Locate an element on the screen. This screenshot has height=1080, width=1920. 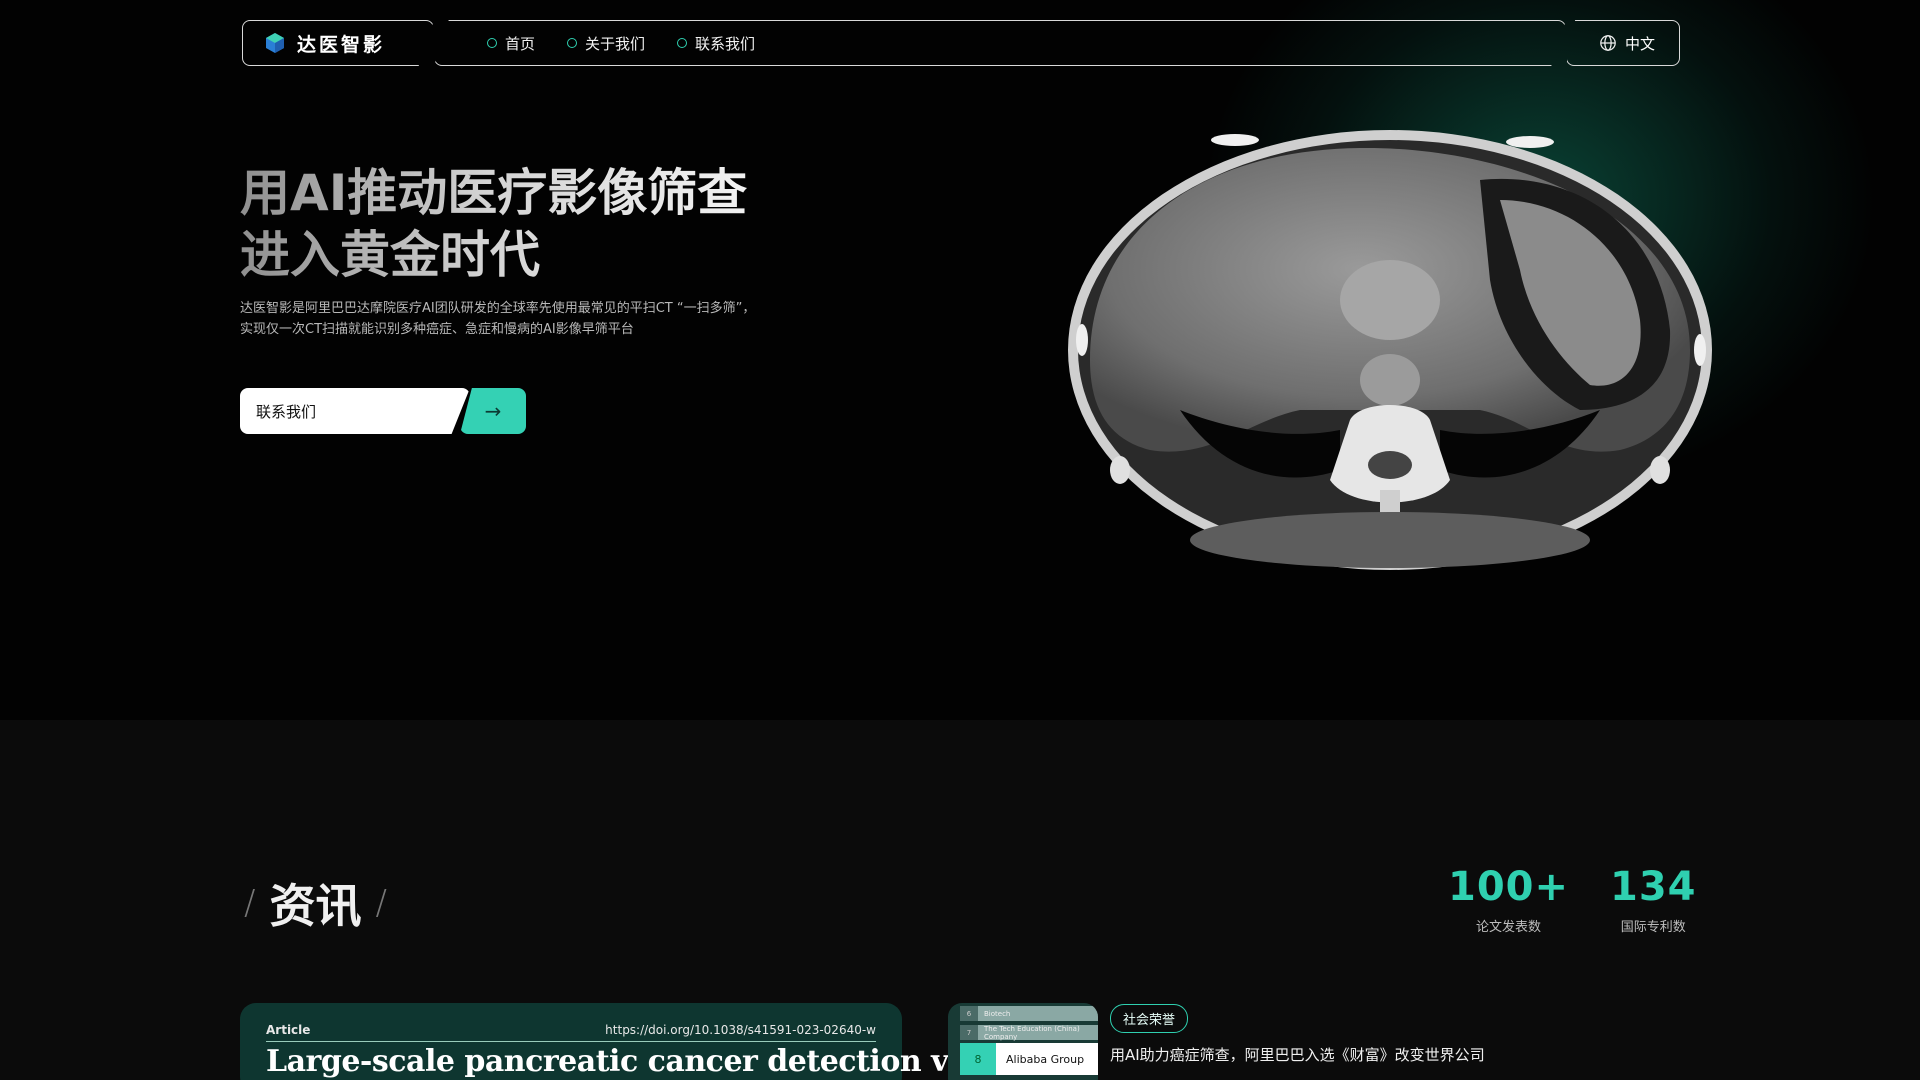
ranking-row: 6 Biotech is located at coordinates (1029, 1013).